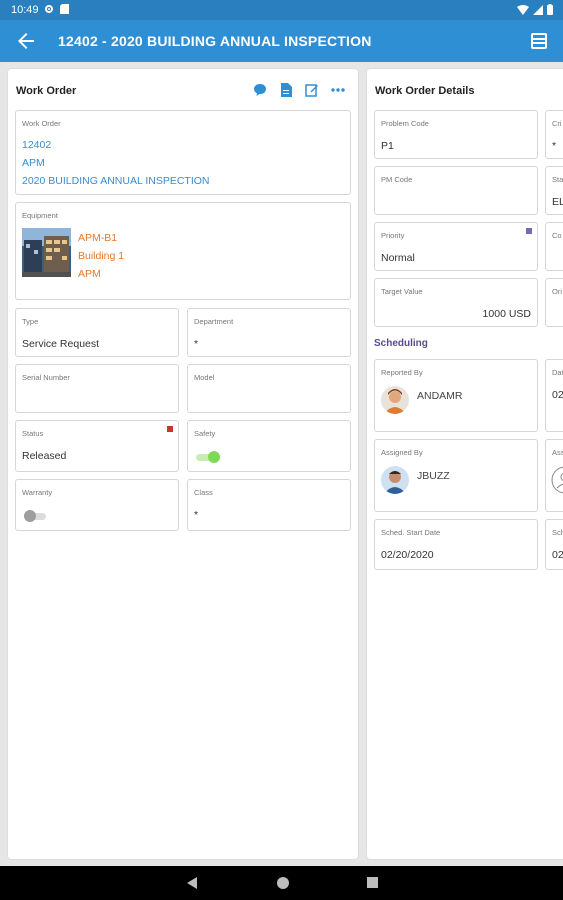 Image resolution: width=563 pixels, height=900 pixels. I want to click on date-reported-label: Dat, so click(557, 372).